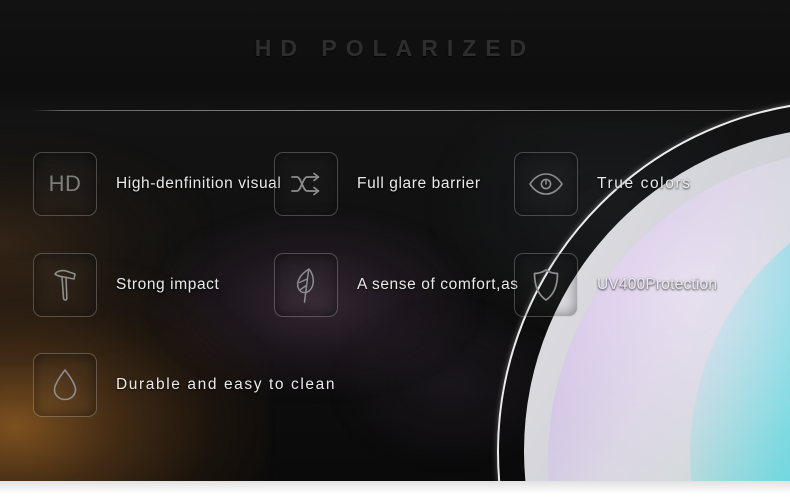  I want to click on hd-icon-label: HD, so click(65, 183).